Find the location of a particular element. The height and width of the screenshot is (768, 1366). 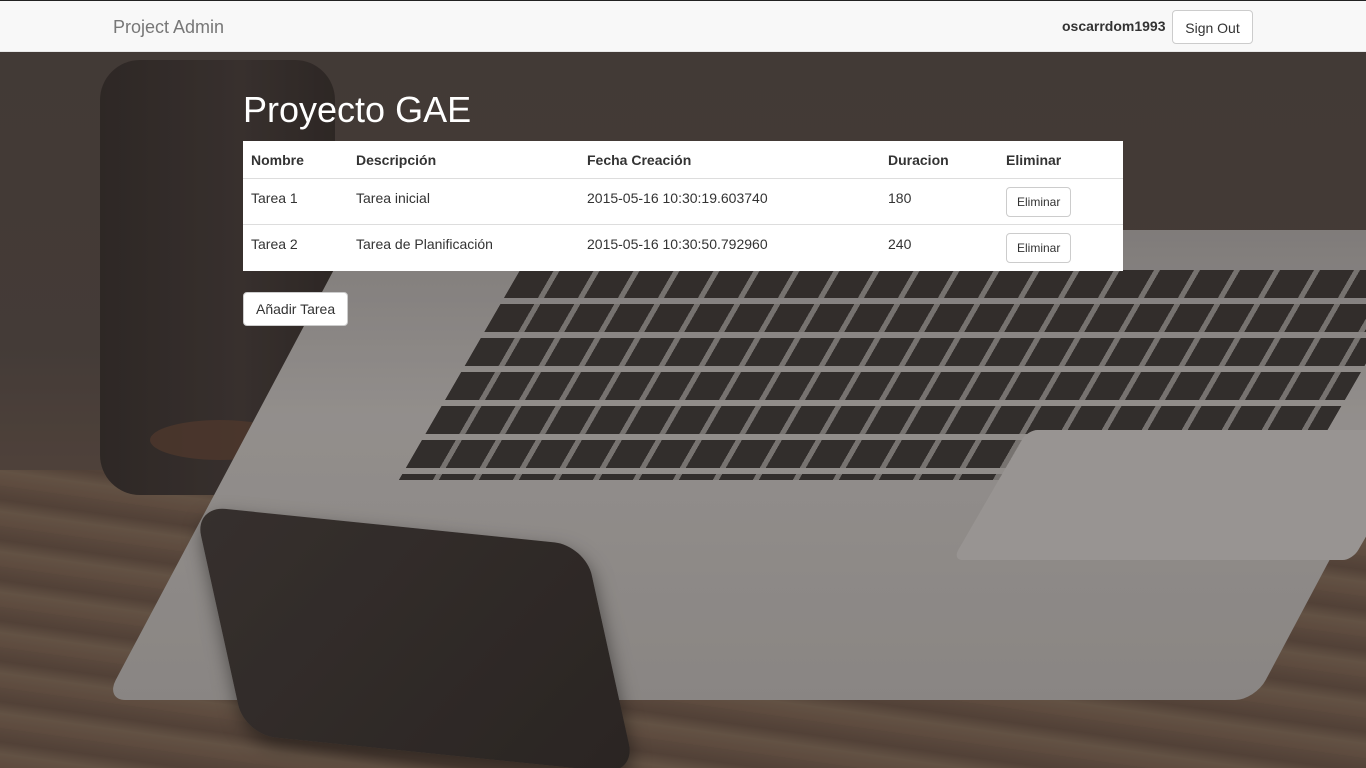

username-label: oscarrdom1993 is located at coordinates (1114, 26).